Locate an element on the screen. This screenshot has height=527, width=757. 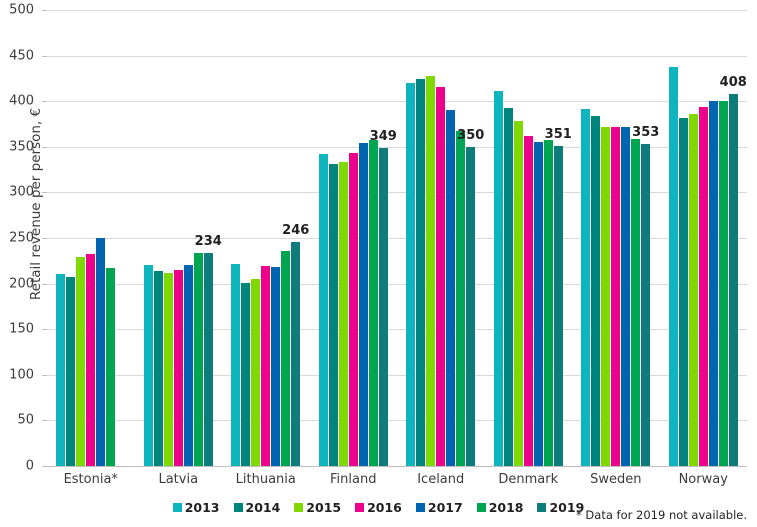
y-axis-tick-label: 400 is located at coordinates (21, 101).